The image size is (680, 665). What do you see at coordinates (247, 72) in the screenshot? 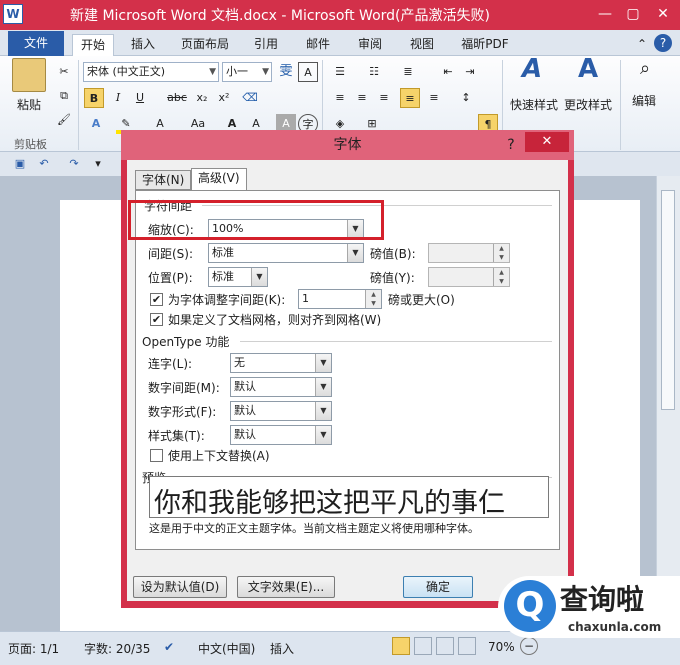
I see `font-size-combo: 小一 ▼` at bounding box center [247, 72].